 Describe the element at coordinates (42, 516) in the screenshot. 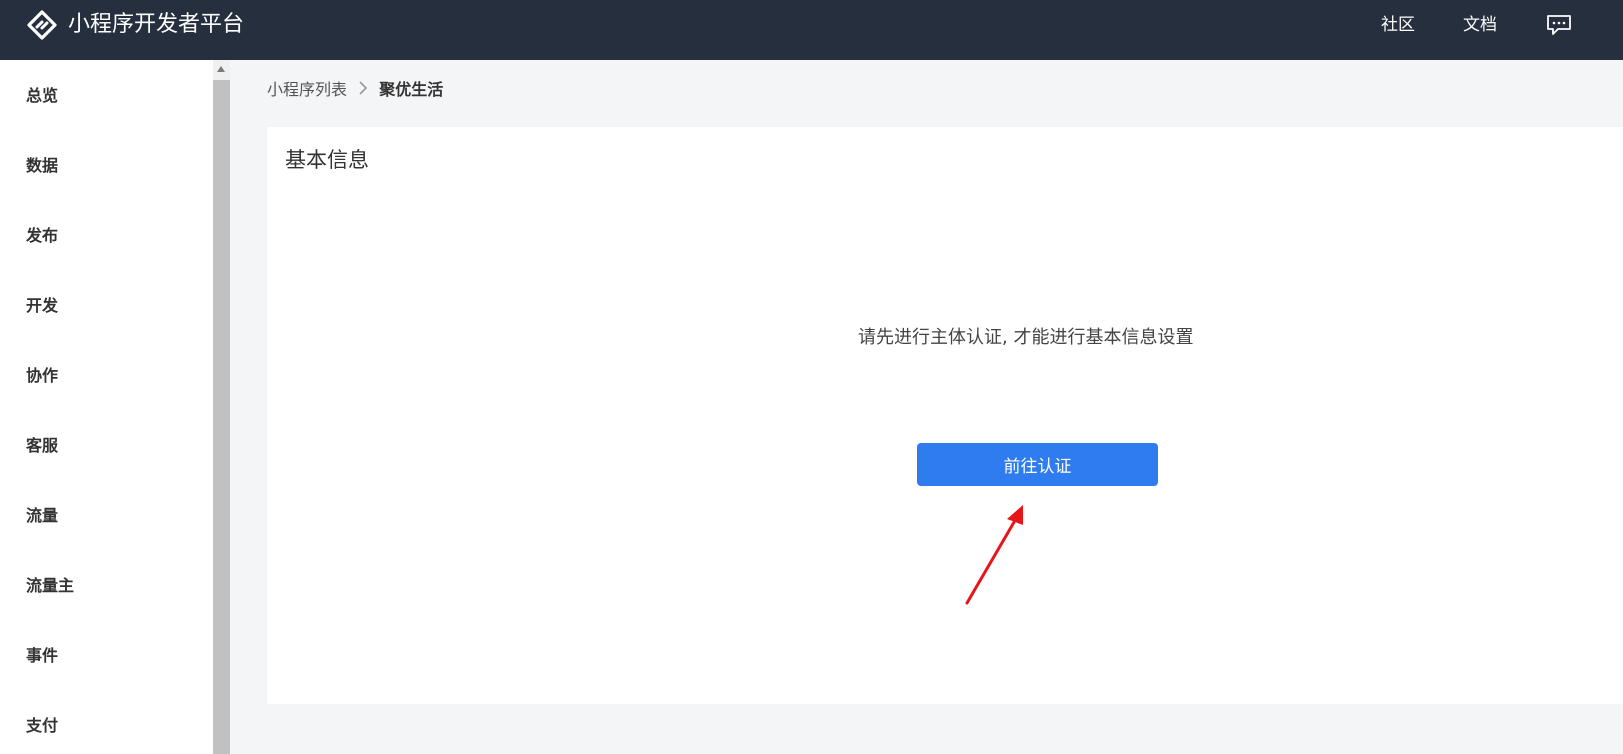

I see `sidebar-item-traffic: 流量` at that location.